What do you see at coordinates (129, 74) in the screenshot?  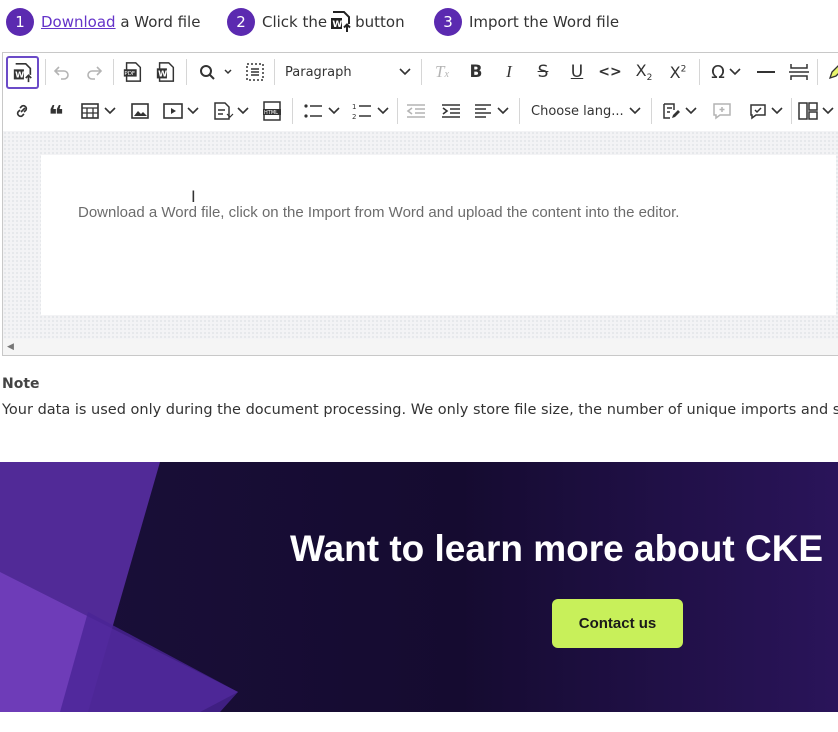 I see `svg-text: PDF` at bounding box center [129, 74].